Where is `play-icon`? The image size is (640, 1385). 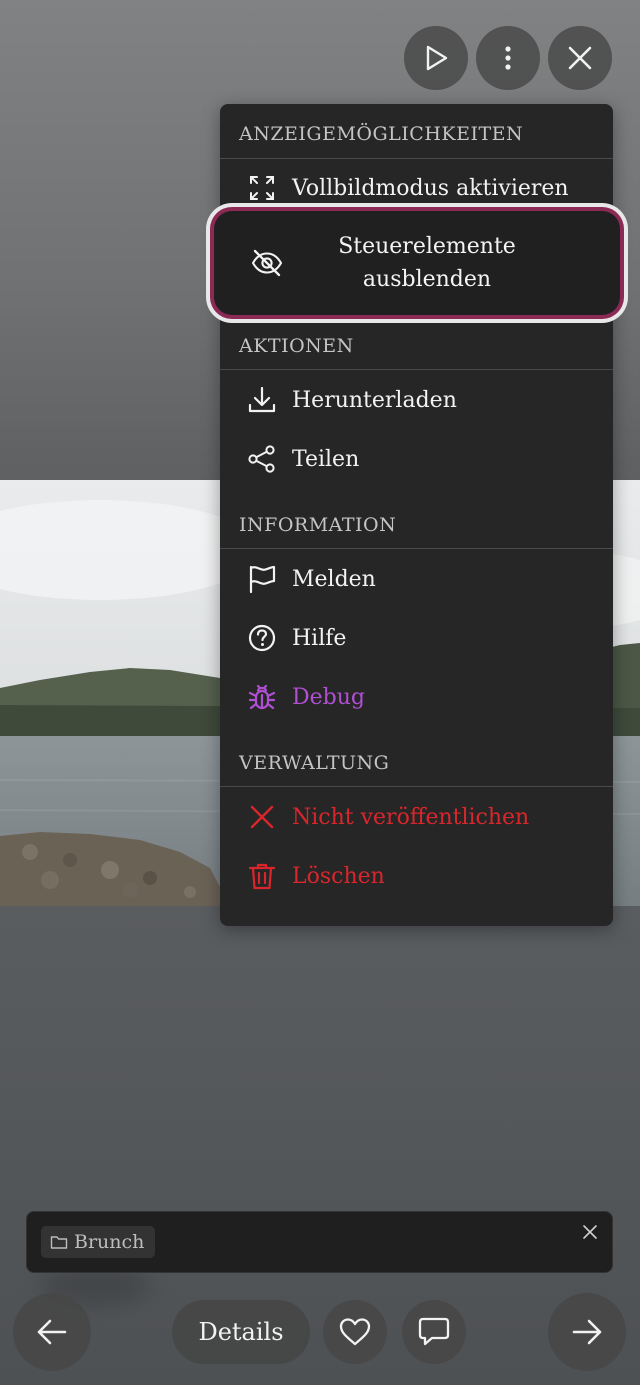
play-icon is located at coordinates (437, 58).